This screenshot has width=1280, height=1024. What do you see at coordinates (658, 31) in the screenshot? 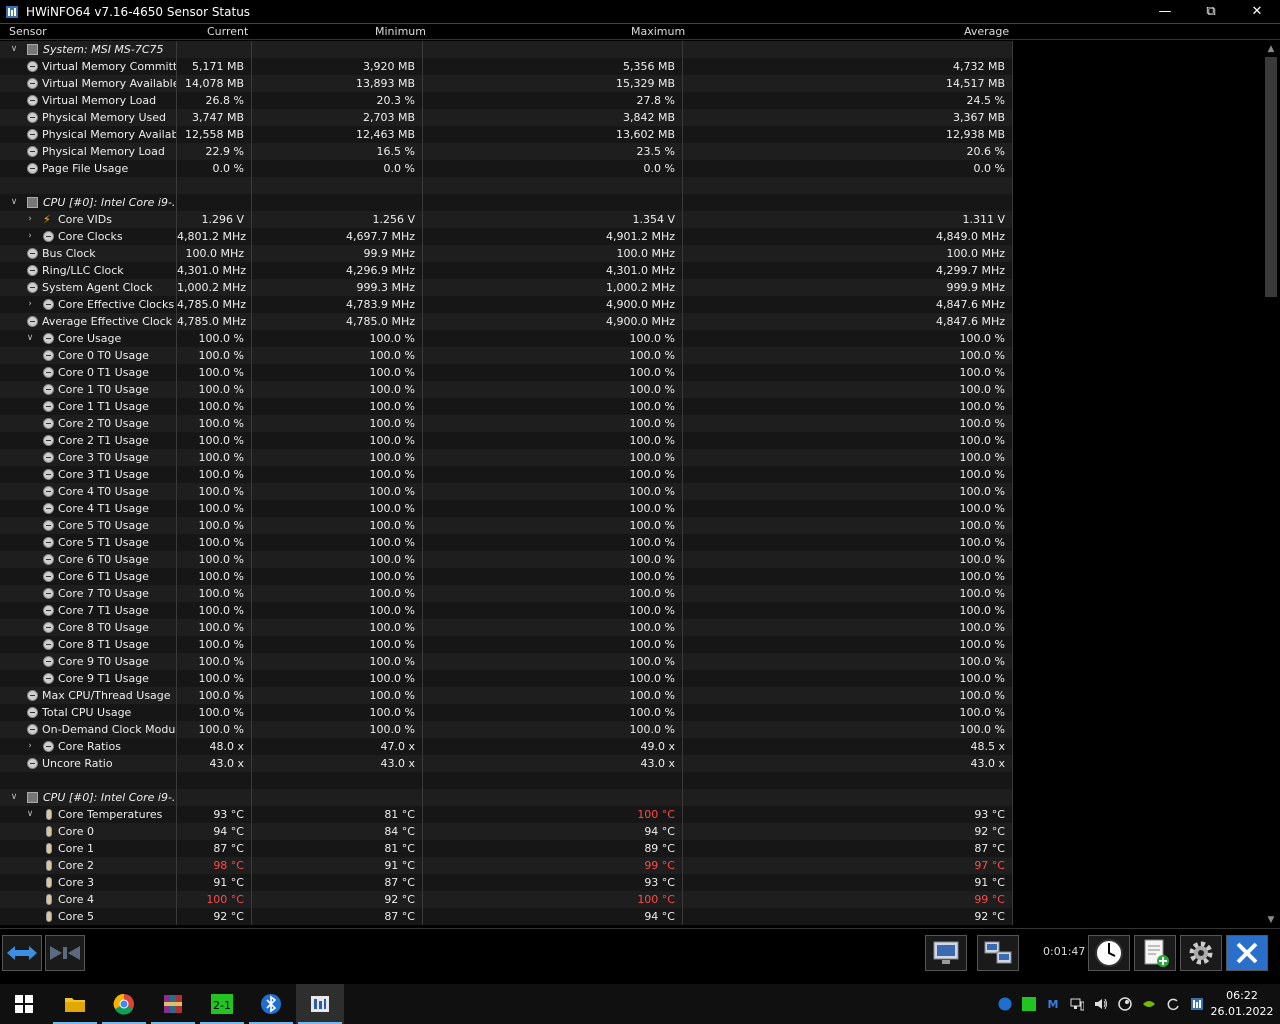
I see `column-maximum: Maximum` at bounding box center [658, 31].